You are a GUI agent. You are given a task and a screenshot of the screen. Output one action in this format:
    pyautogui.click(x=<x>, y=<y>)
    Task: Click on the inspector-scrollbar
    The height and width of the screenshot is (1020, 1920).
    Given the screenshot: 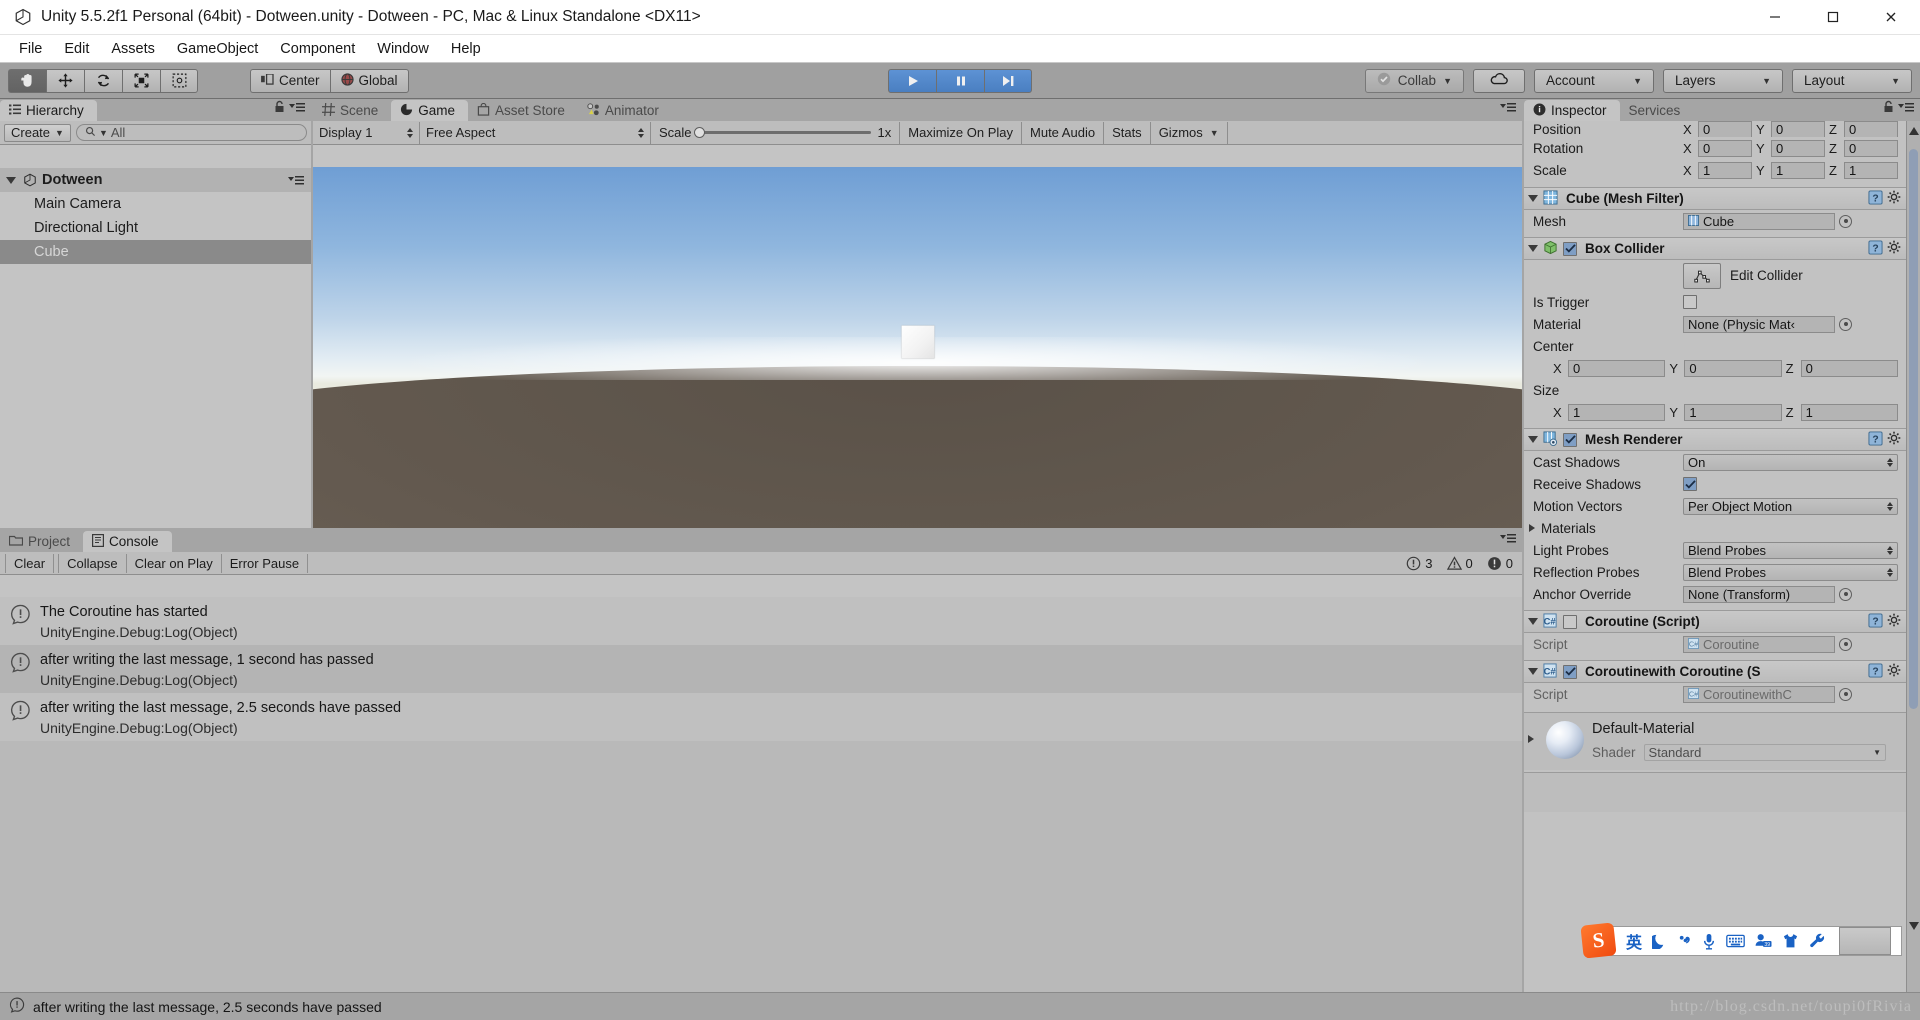 What is the action you would take?
    pyautogui.click(x=1913, y=556)
    